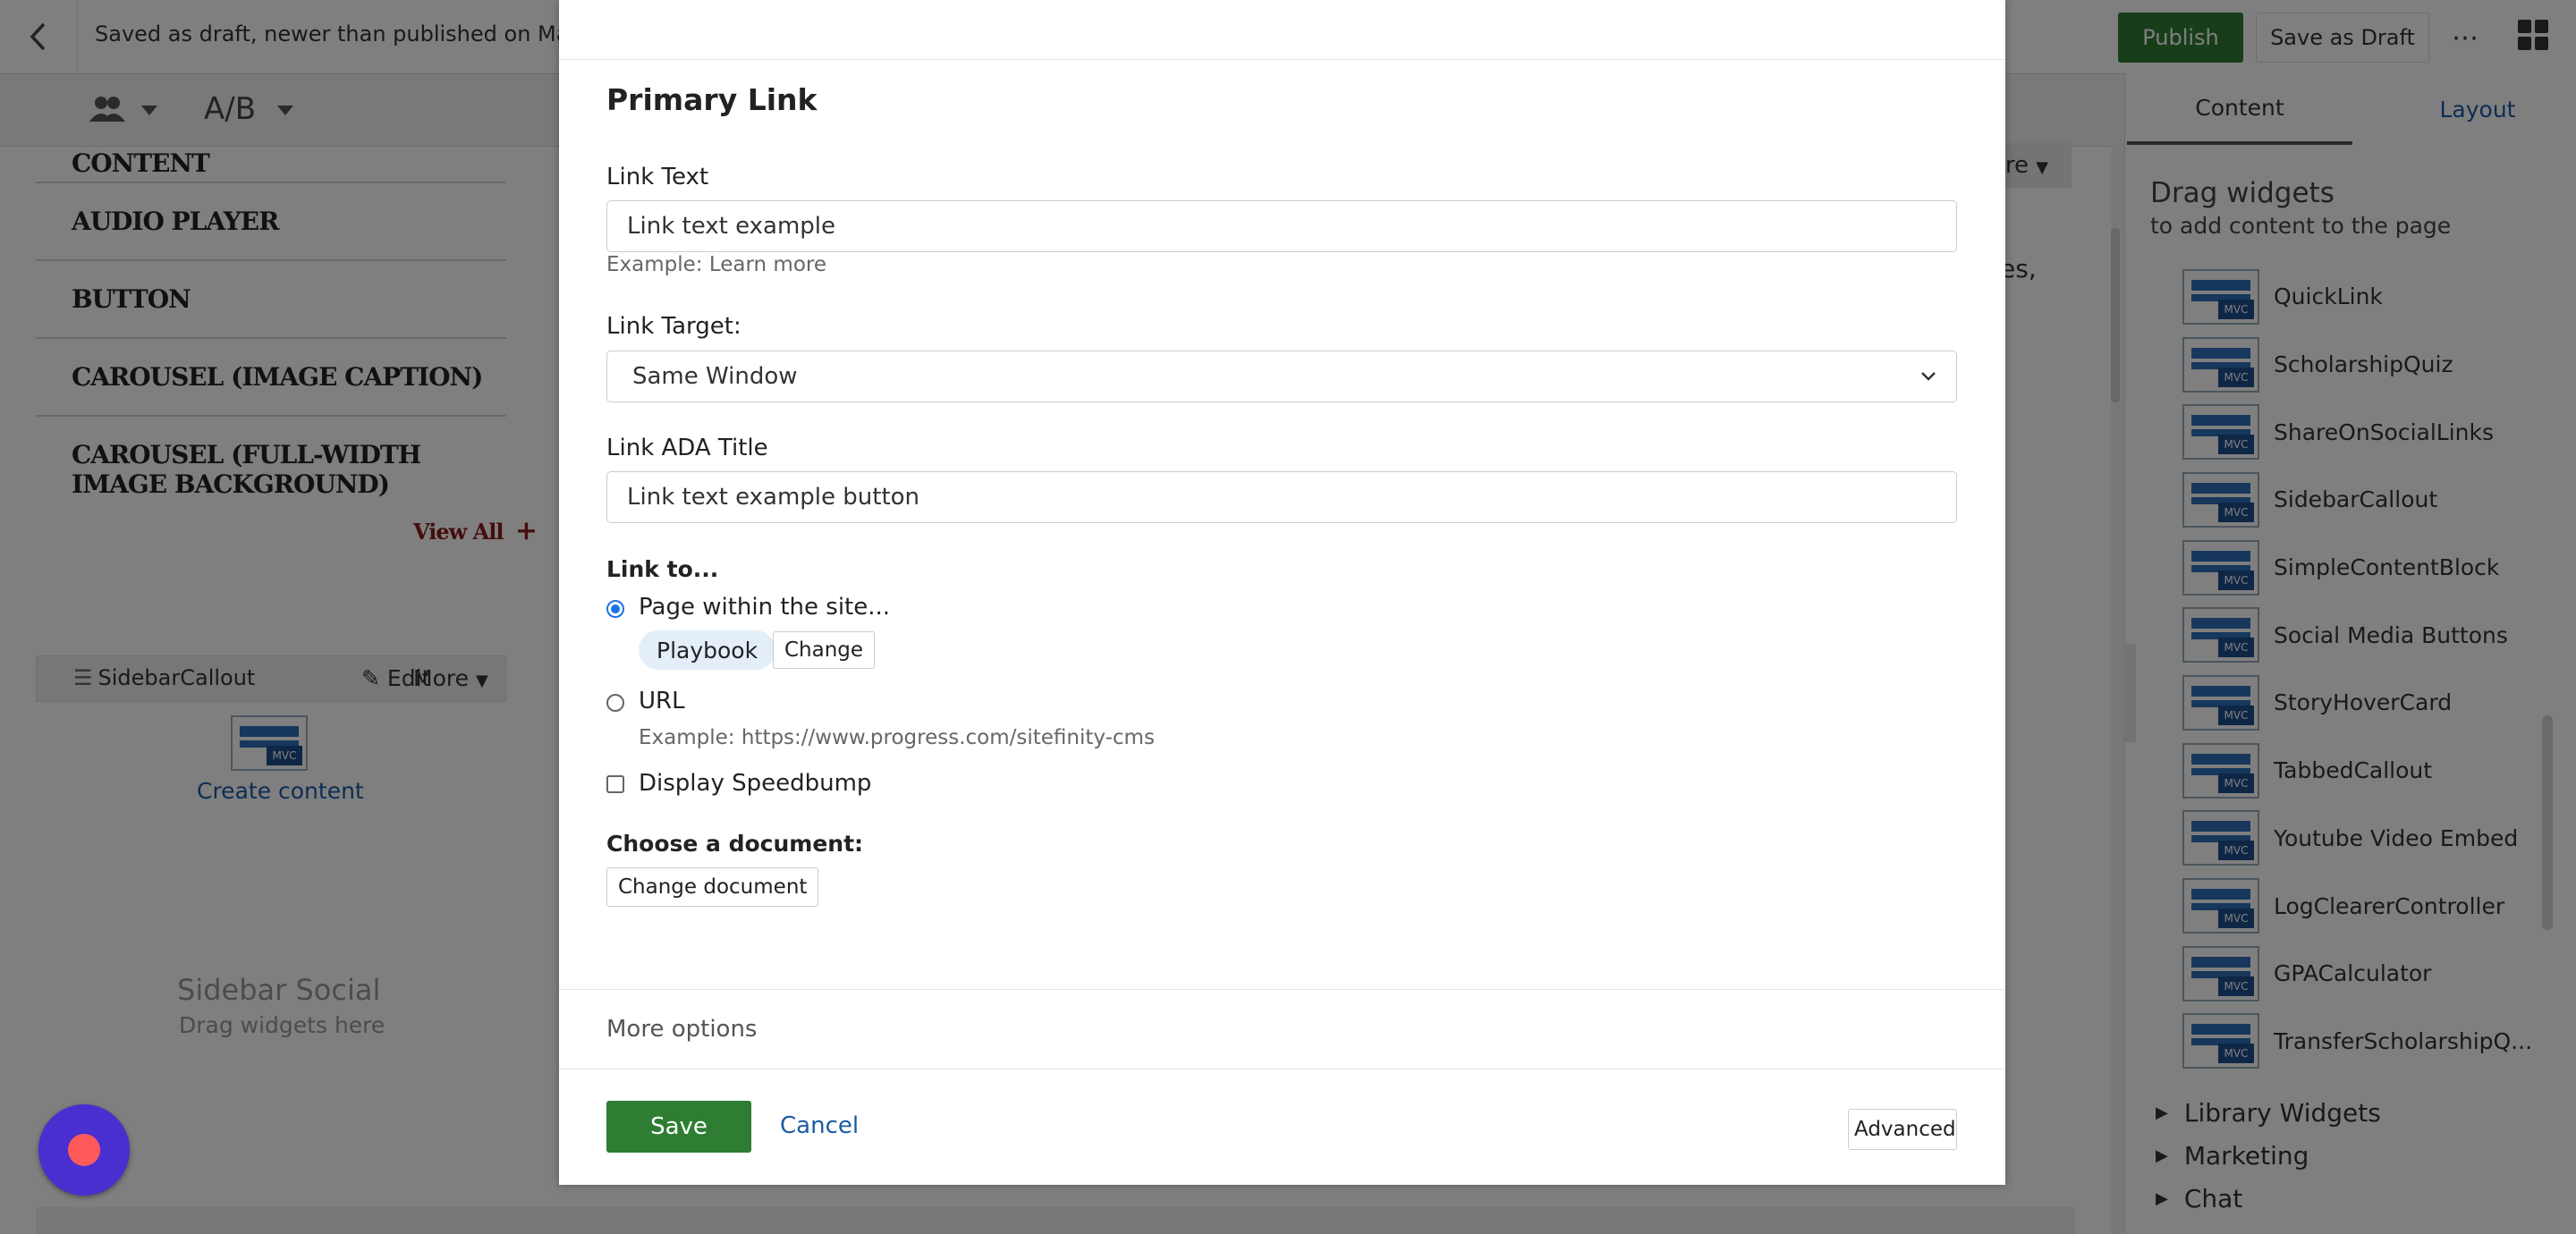  Describe the element at coordinates (755, 783) in the screenshot. I see `speedbump-label: Display Speedbump` at that location.